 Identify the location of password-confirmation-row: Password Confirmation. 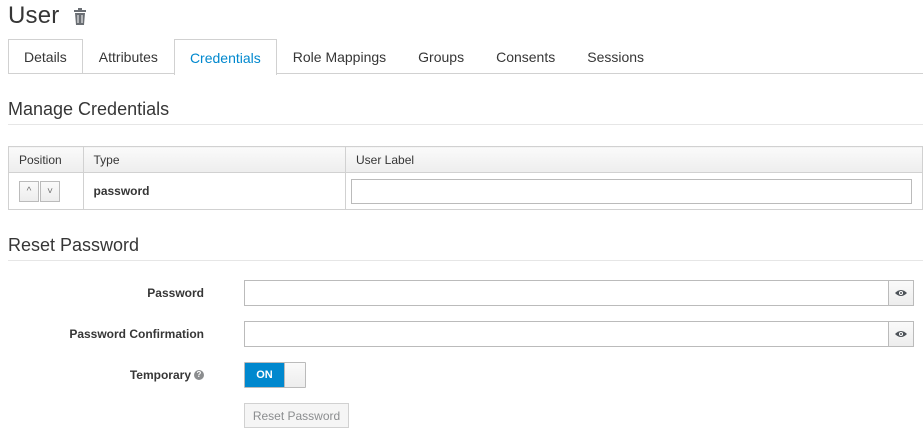
(461, 334).